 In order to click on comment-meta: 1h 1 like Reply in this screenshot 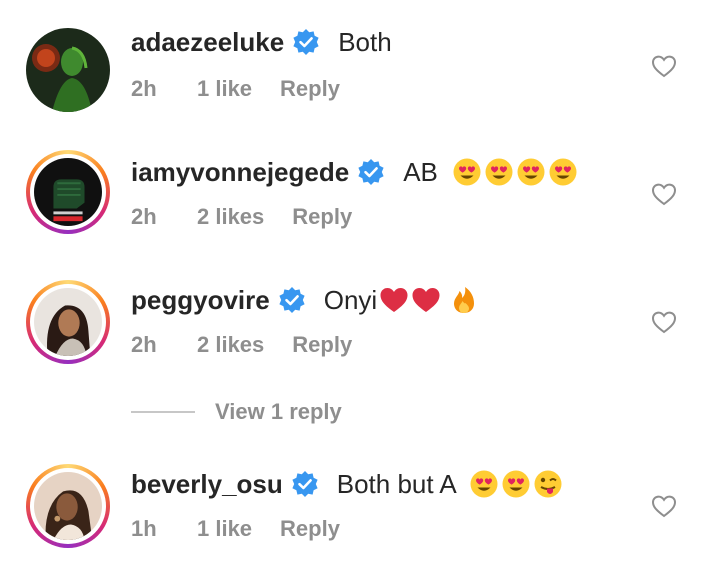, I will do `click(235, 529)`.